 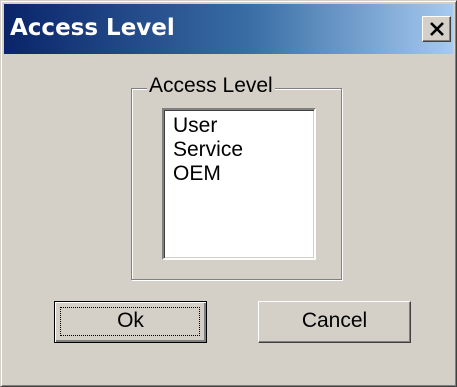 I want to click on cancel-button-label: Cancel, so click(x=334, y=320).